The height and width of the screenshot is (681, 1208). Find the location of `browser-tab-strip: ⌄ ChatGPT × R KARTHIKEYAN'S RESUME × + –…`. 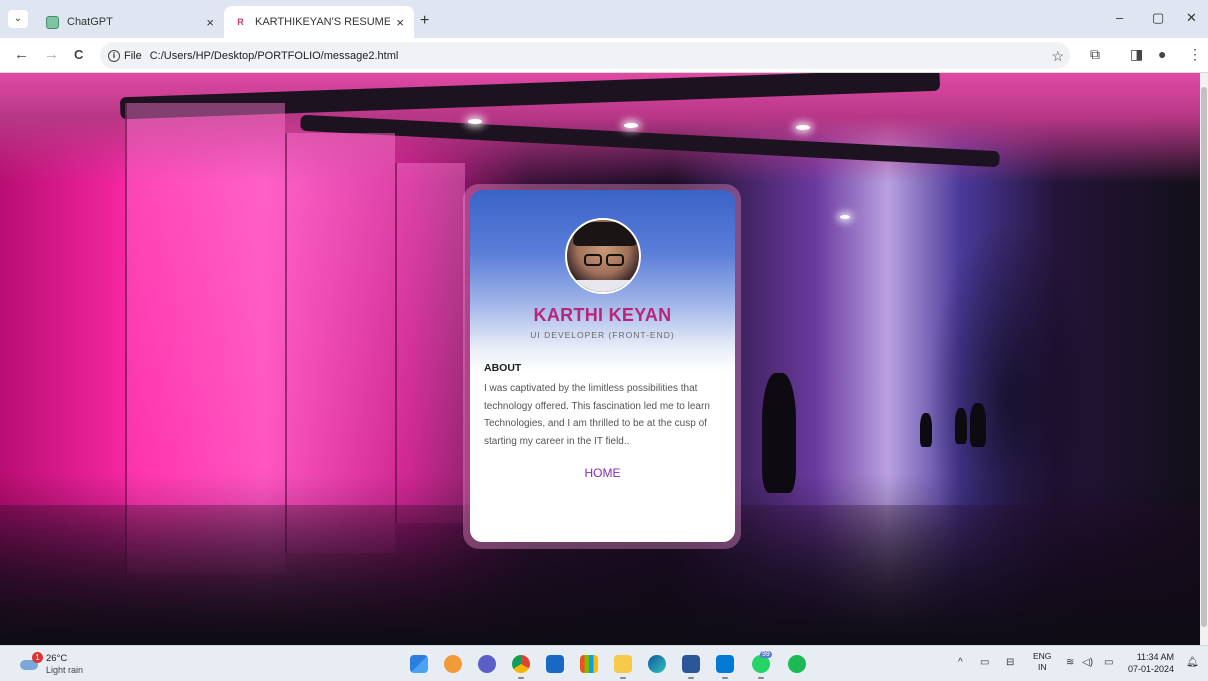

browser-tab-strip: ⌄ ChatGPT × R KARTHIKEYAN'S RESUME × + –… is located at coordinates (604, 19).